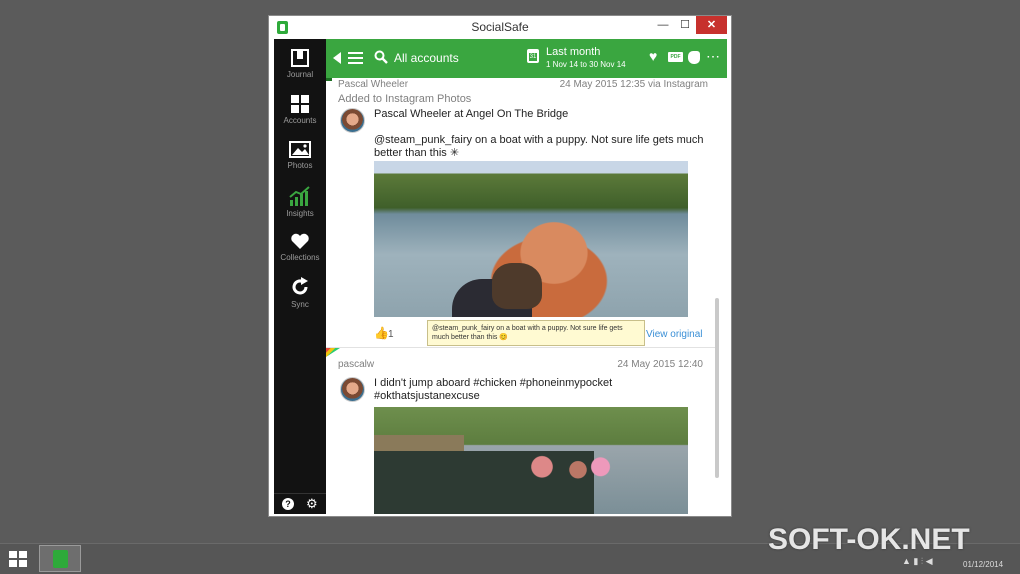  What do you see at coordinates (300, 304) in the screenshot?
I see `sidebar-label-sync: Sync` at bounding box center [300, 304].